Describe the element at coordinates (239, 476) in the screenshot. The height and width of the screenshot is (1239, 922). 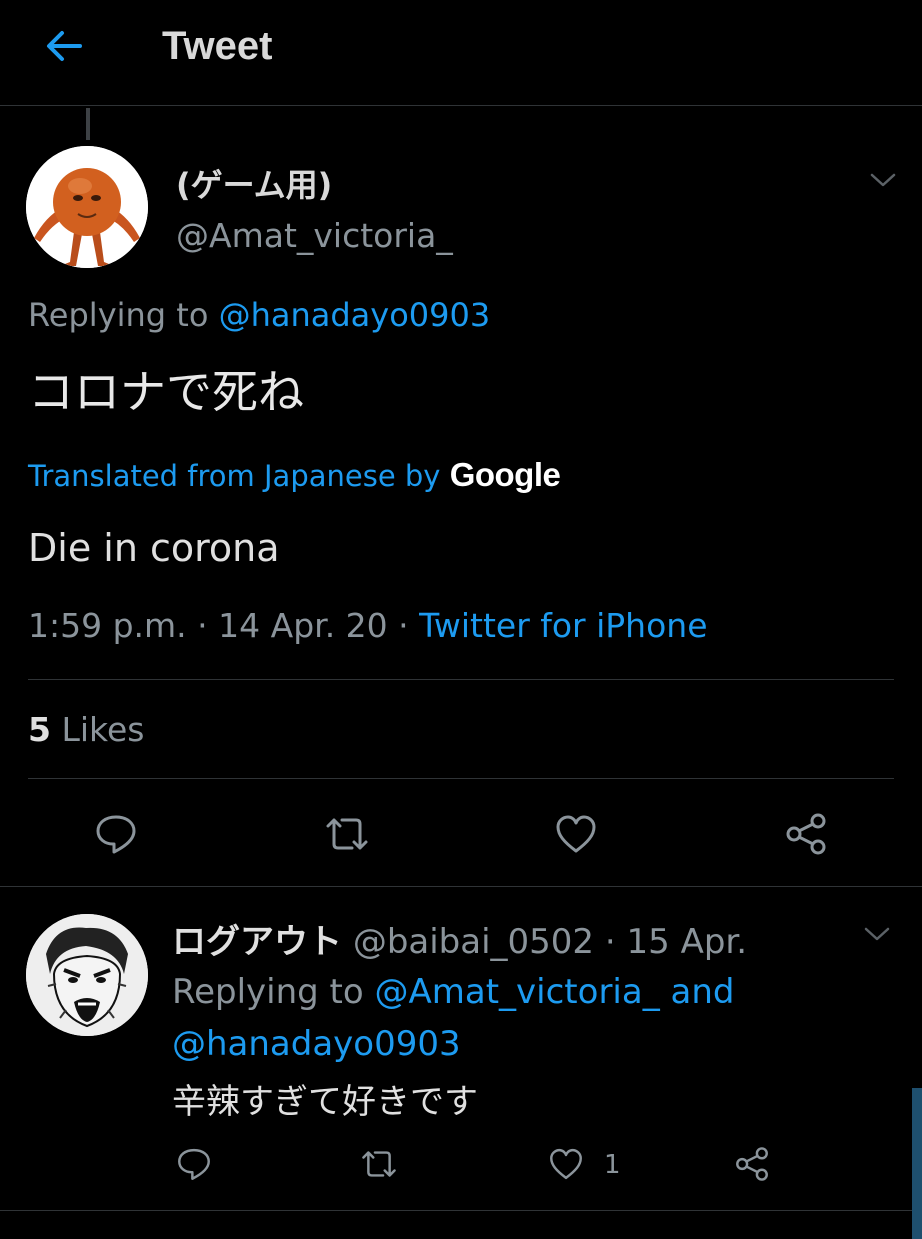
I see `translated-label: Translated from Japanese by` at that location.